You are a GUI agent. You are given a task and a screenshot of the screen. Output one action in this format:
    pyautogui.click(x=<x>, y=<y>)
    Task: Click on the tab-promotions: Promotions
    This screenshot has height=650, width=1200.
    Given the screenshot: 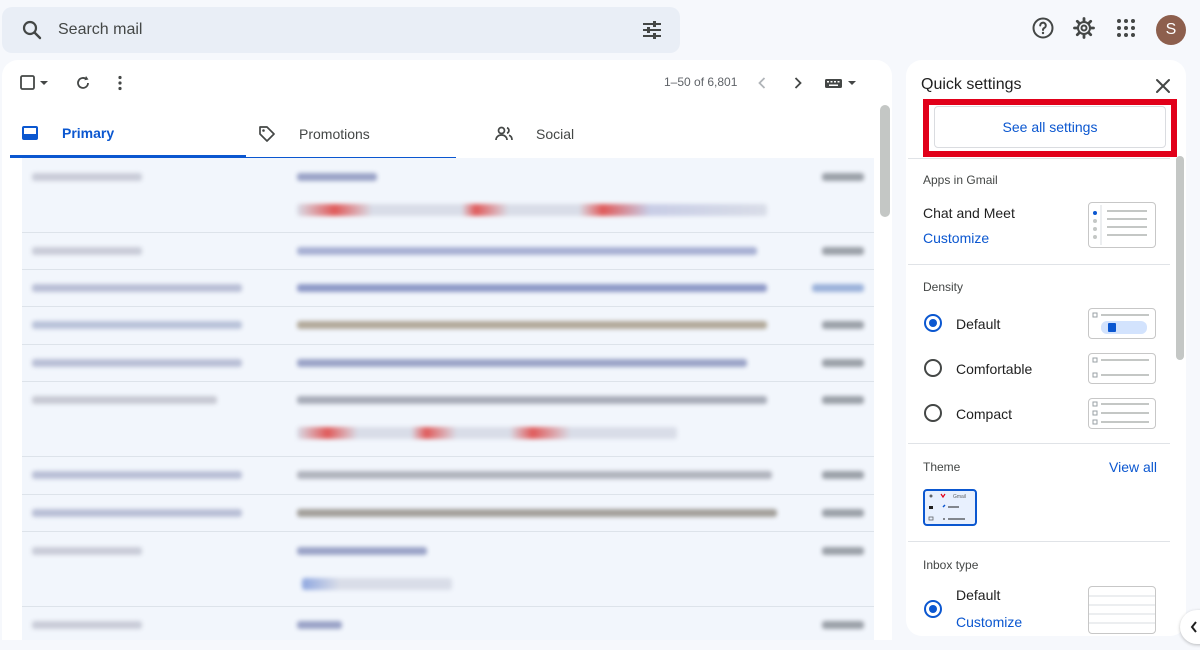 What is the action you would take?
    pyautogui.click(x=365, y=134)
    